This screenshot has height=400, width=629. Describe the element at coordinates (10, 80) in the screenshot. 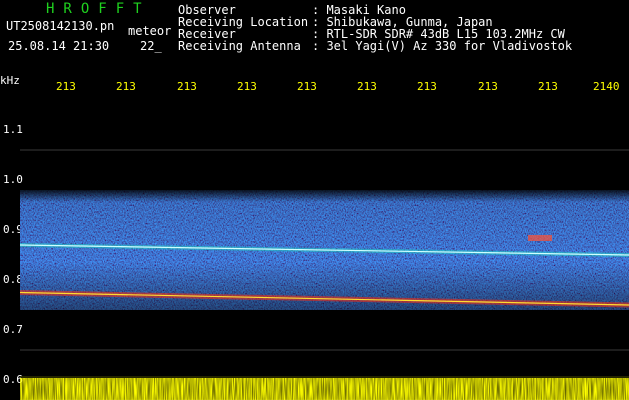

I see `frequency-unit-label: kHz` at that location.